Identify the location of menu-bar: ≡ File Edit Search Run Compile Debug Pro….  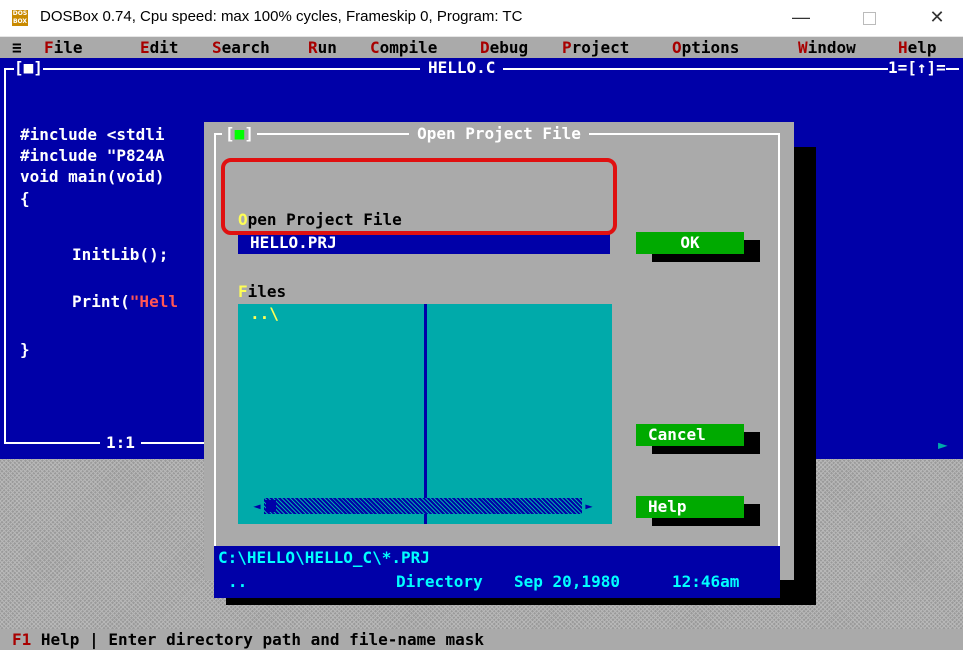
(481, 47).